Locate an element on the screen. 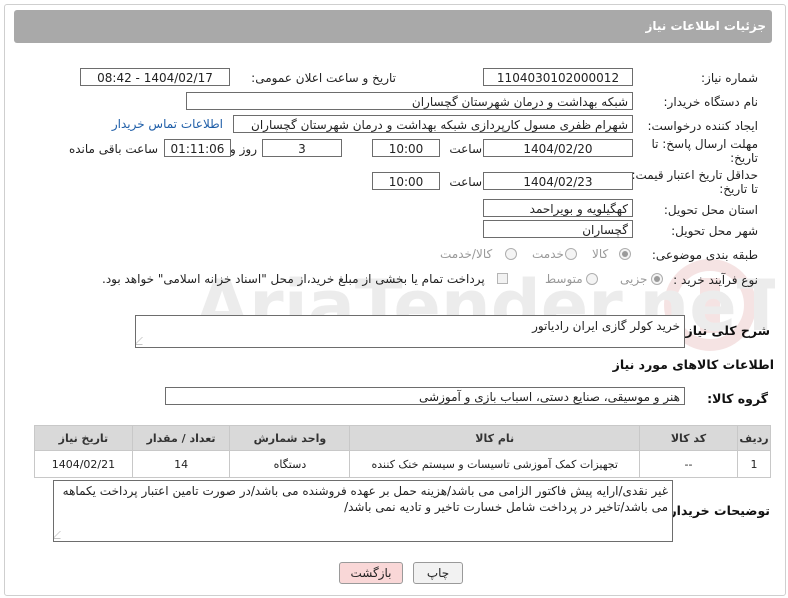 The height and width of the screenshot is (598, 788). treasury-payment-checkbox is located at coordinates (502, 278).